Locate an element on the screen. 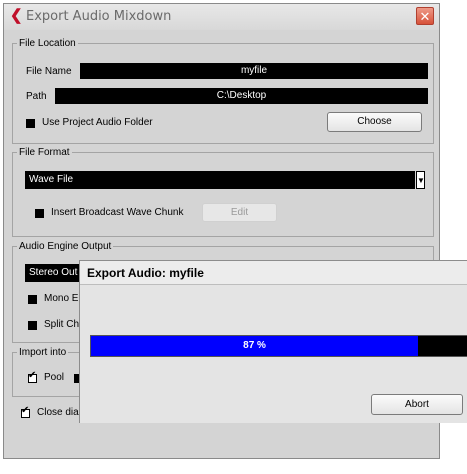 The height and width of the screenshot is (474, 467). close-icon: ✕ is located at coordinates (425, 16).